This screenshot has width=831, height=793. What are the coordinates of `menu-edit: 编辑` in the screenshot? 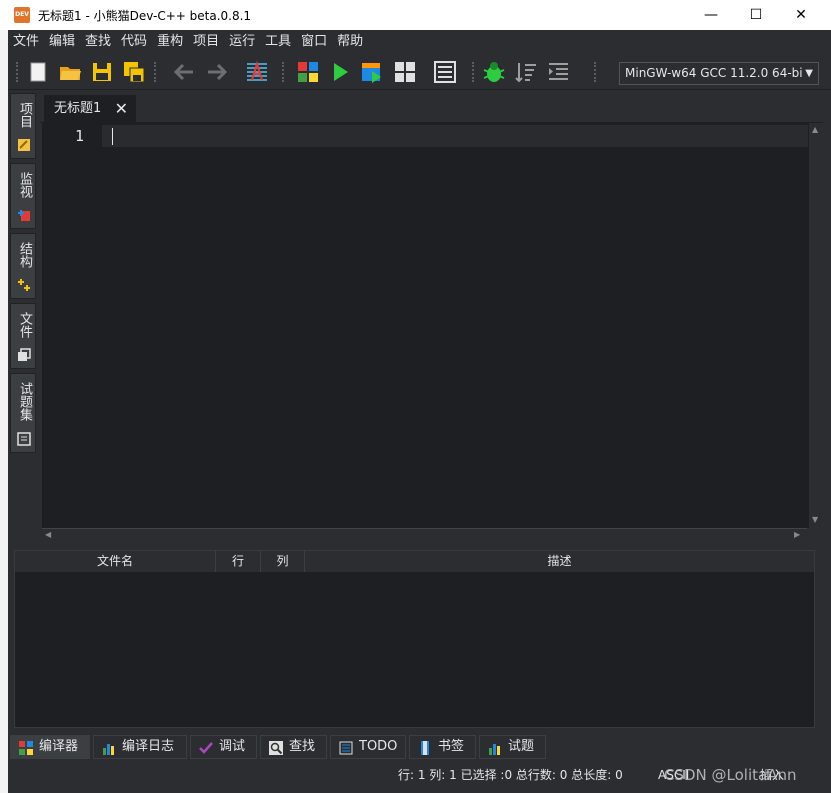 It's located at (62, 42).